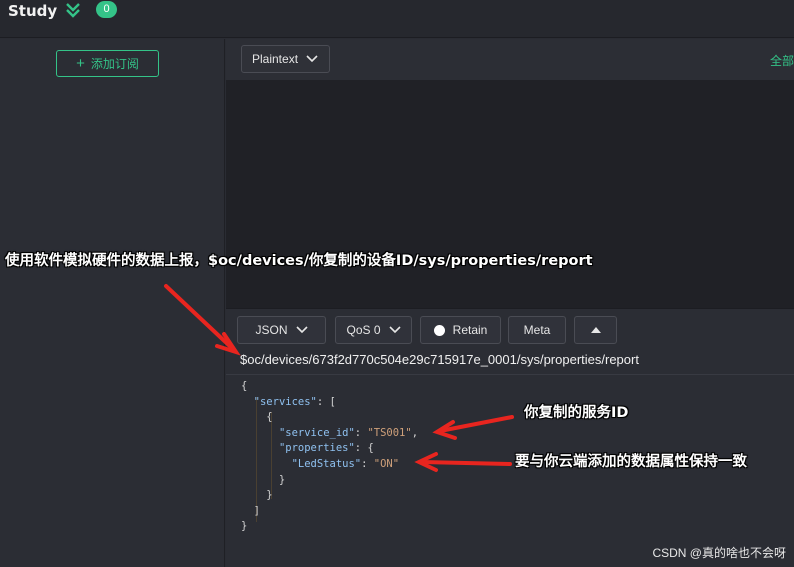 The width and height of the screenshot is (794, 567). I want to click on expand-publish-button, so click(595, 330).